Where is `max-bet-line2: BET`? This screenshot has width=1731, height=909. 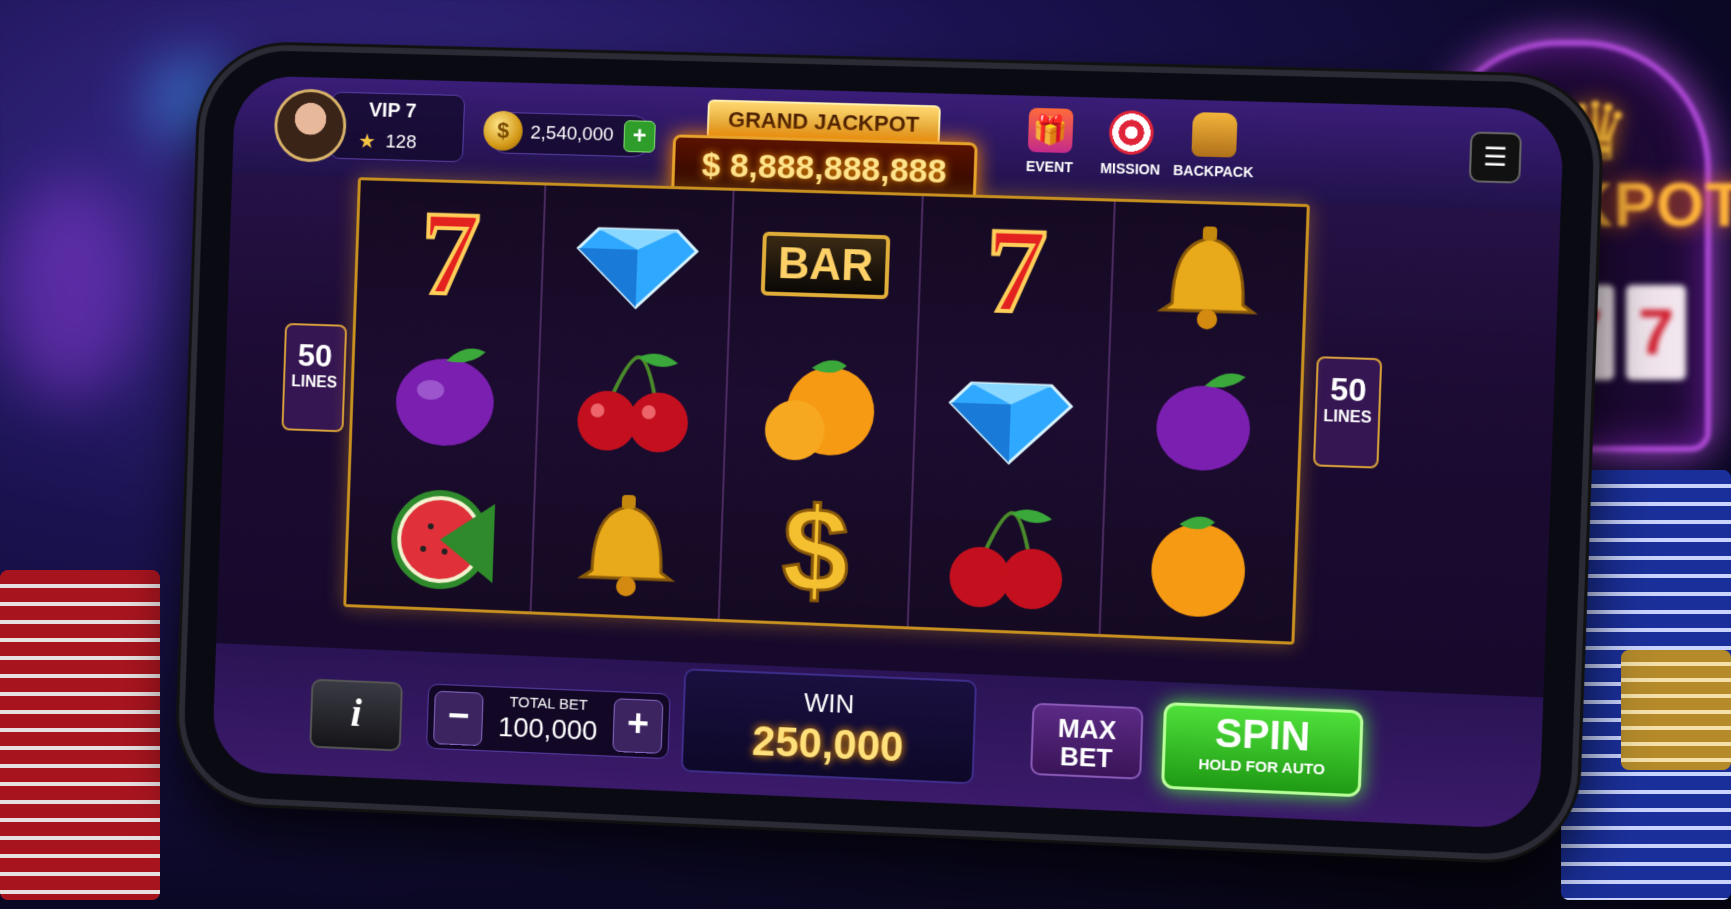 max-bet-line2: BET is located at coordinates (1086, 757).